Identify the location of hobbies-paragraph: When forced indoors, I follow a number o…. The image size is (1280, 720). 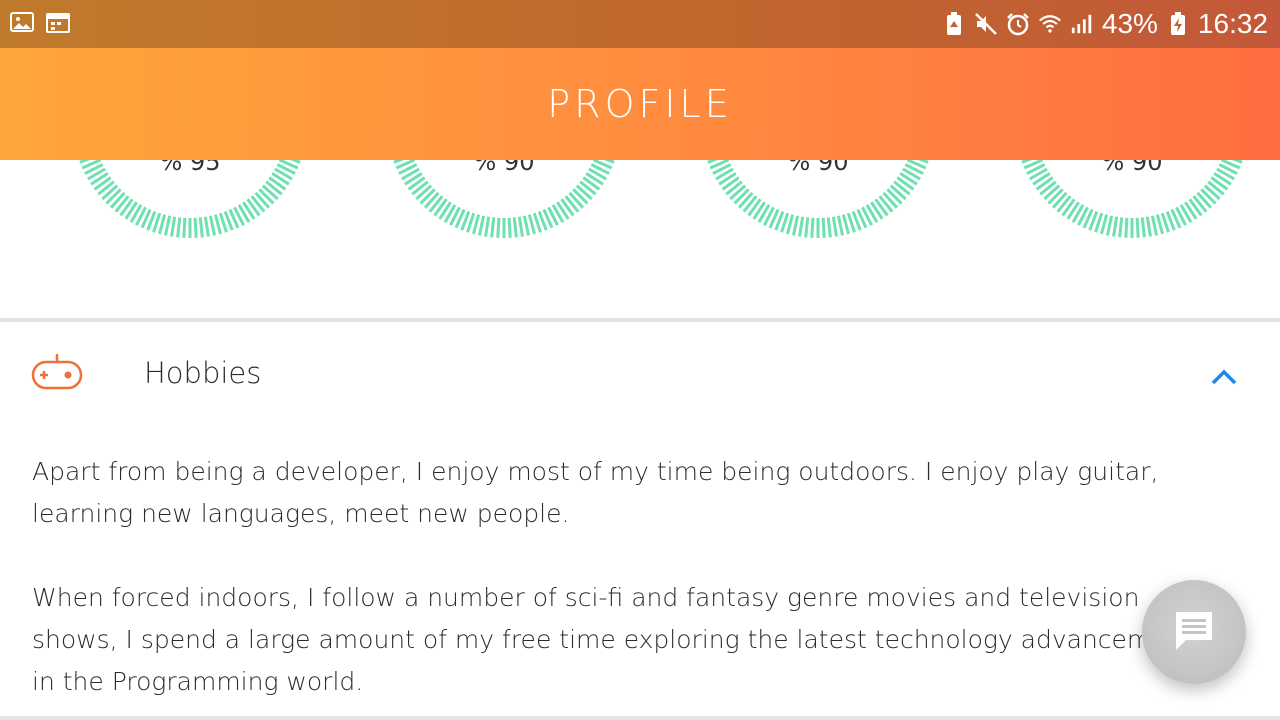
(619, 639).